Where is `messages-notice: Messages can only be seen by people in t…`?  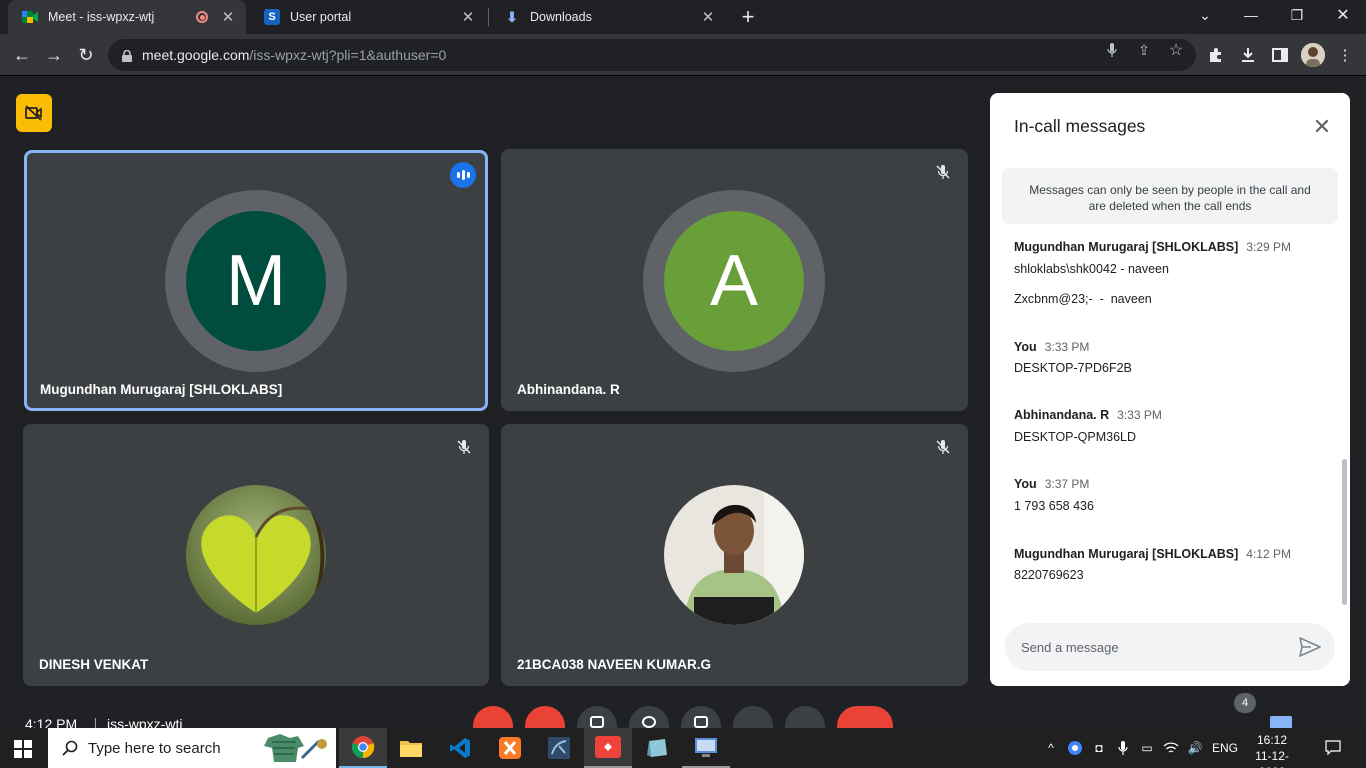 messages-notice: Messages can only be seen by people in t… is located at coordinates (1170, 196).